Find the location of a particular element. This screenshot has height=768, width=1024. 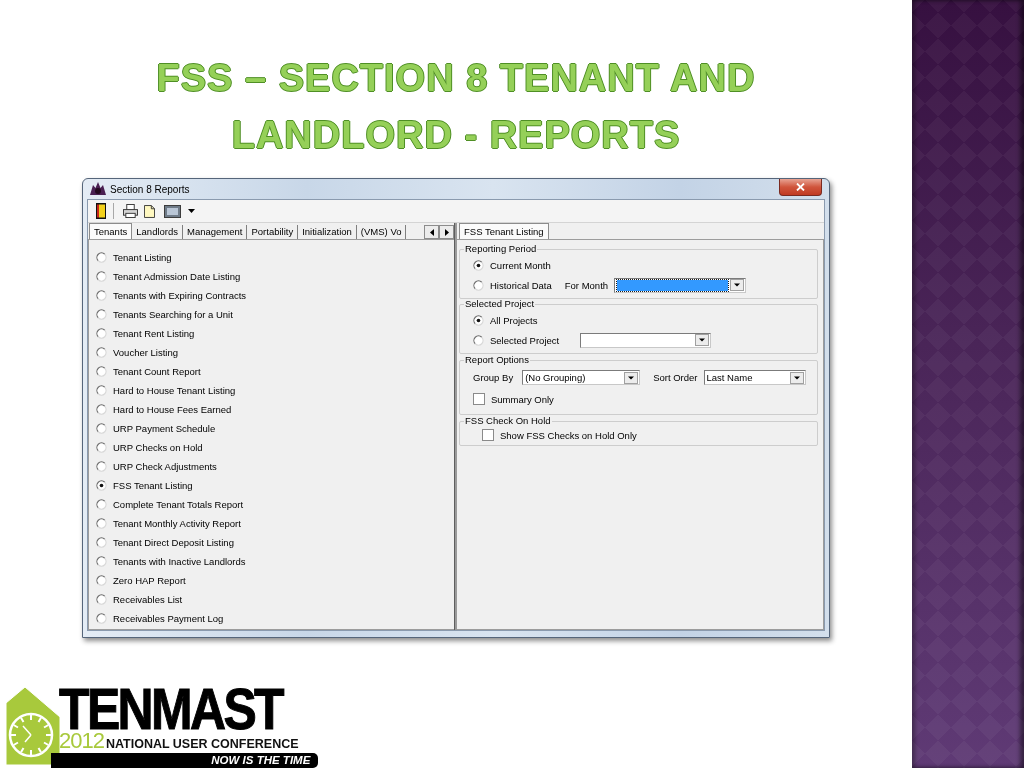

field-label: For Month is located at coordinates (586, 285).